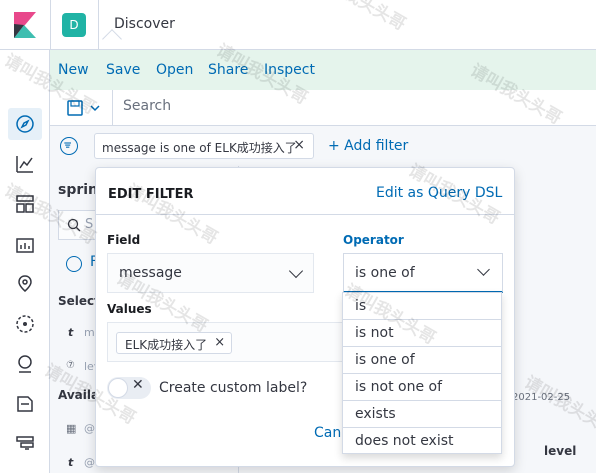 This screenshot has width=596, height=473. Describe the element at coordinates (422, 306) in the screenshot. I see `operator-option-is: is` at that location.